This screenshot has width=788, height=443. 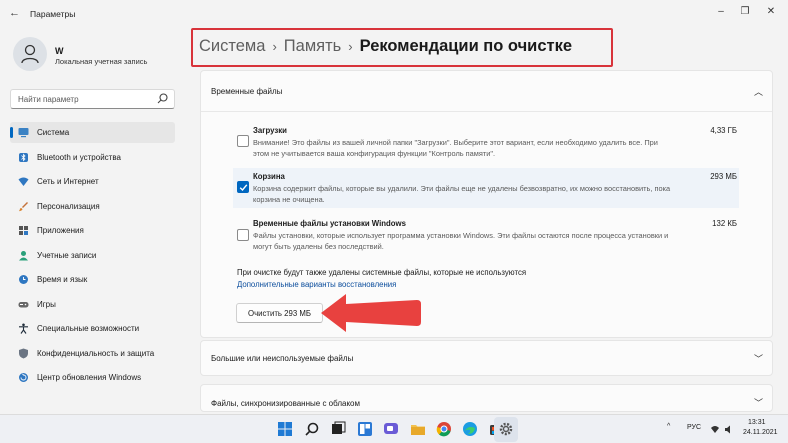 What do you see at coordinates (23, 181) in the screenshot?
I see `network-icon` at bounding box center [23, 181].